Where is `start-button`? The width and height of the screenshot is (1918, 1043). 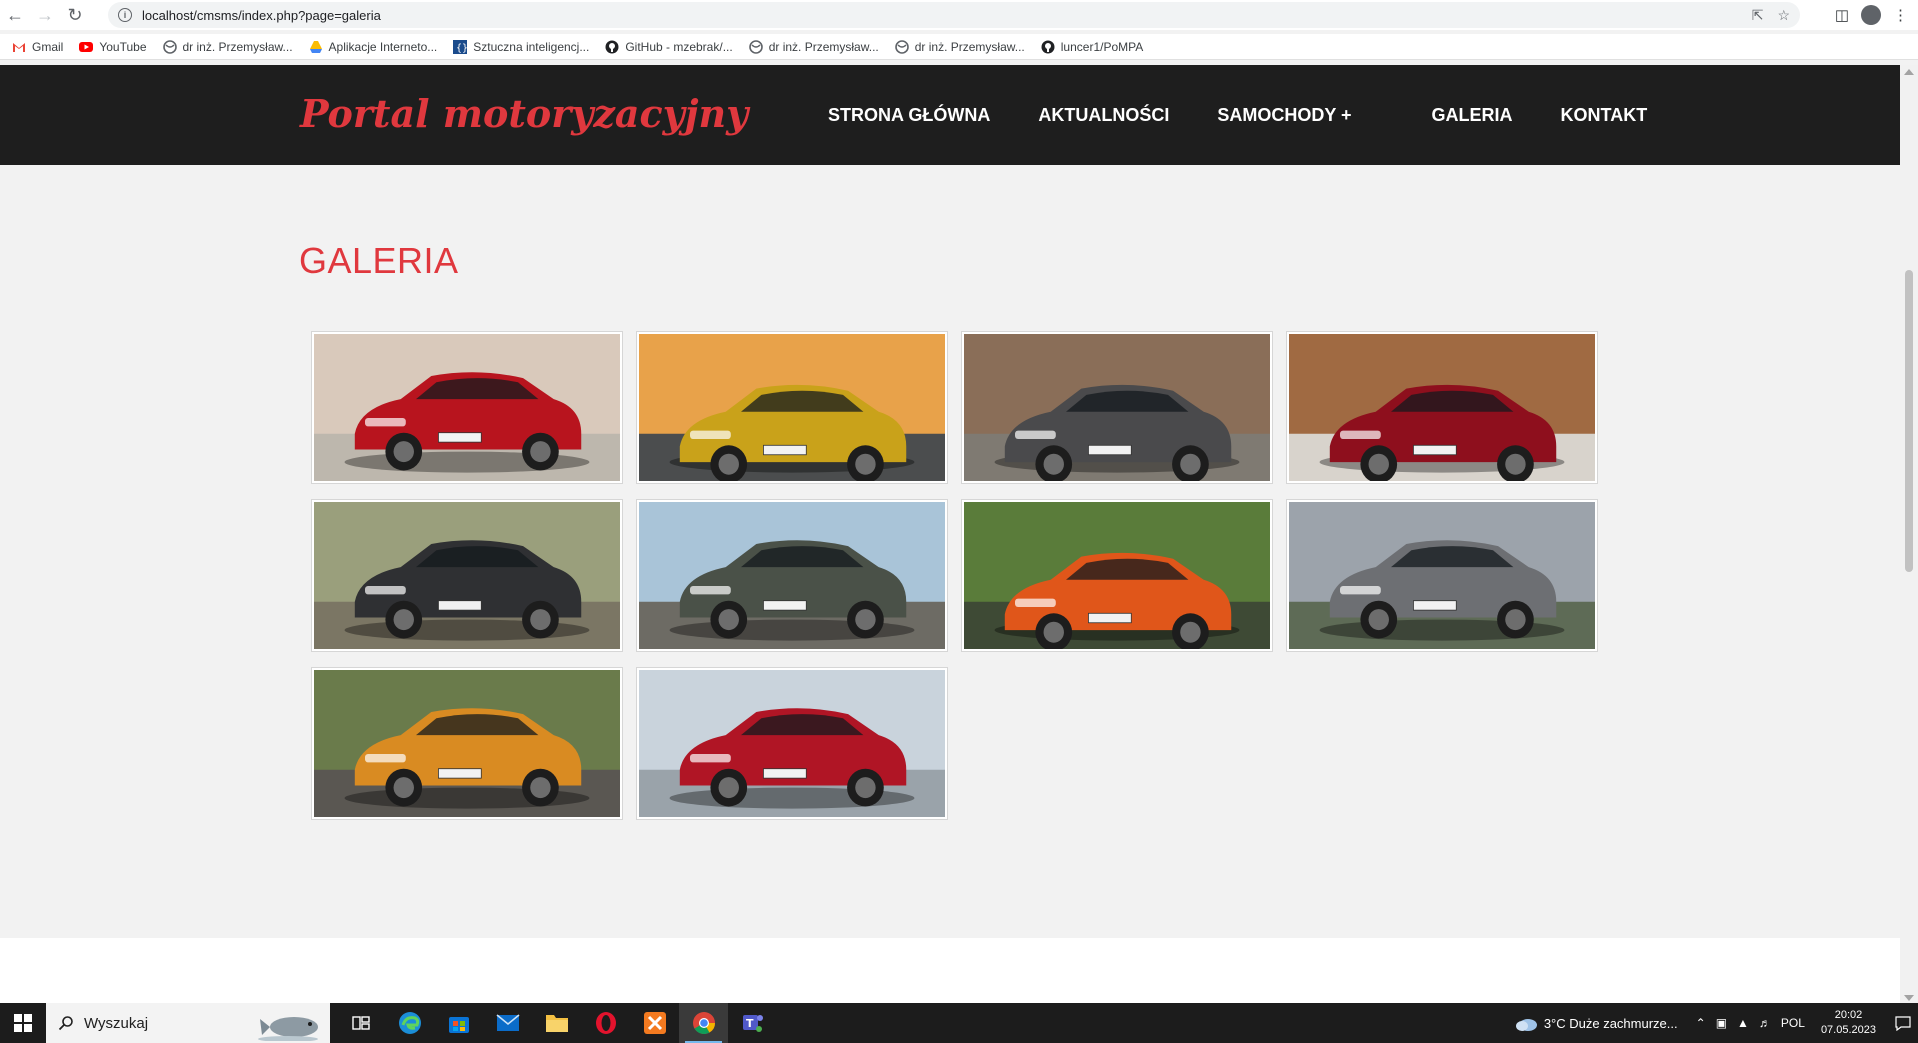
start-button is located at coordinates (23, 1023).